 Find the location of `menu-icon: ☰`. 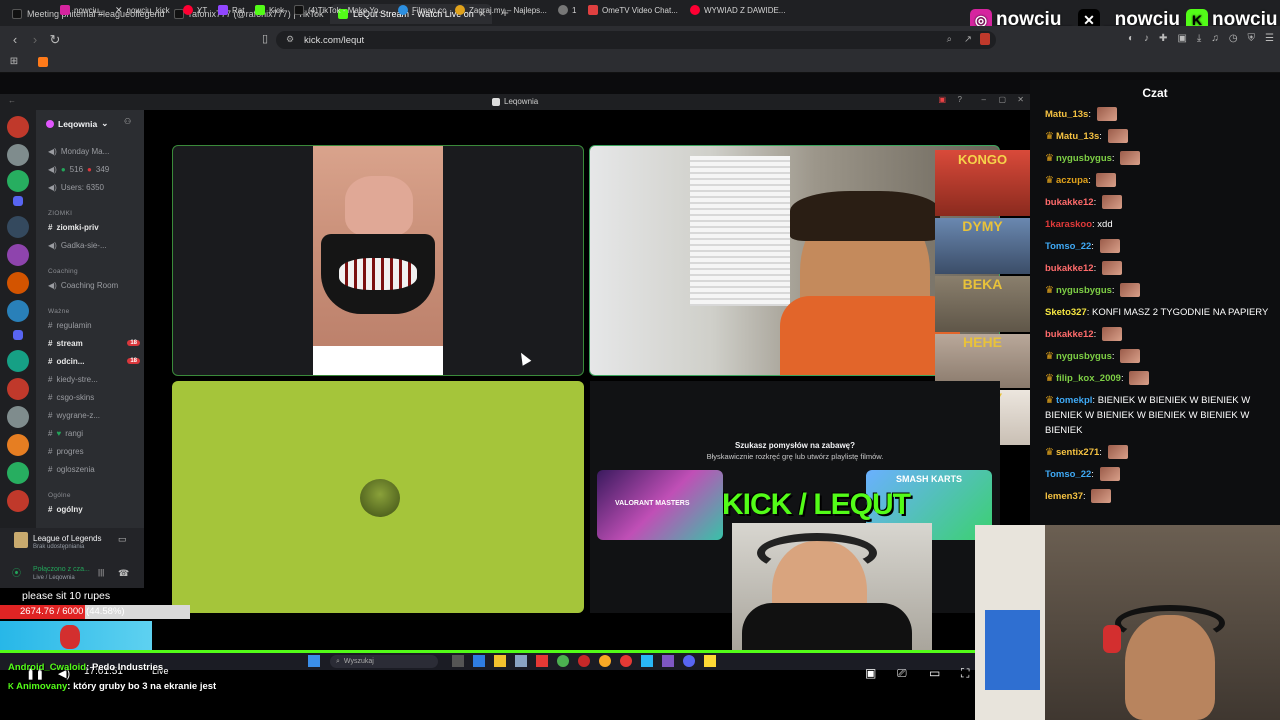

menu-icon: ☰ is located at coordinates (1269, 38).